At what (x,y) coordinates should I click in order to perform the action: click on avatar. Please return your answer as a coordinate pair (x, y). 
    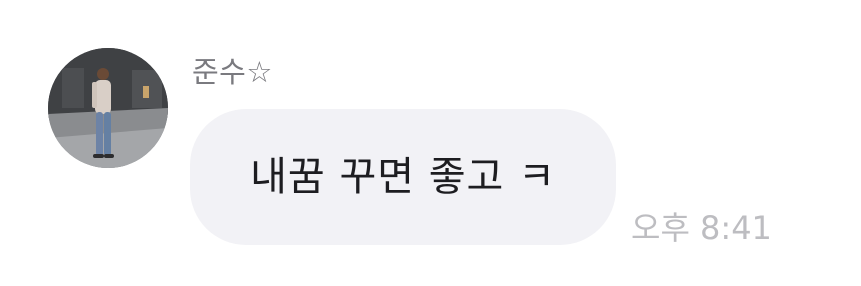
    Looking at the image, I should click on (108, 108).